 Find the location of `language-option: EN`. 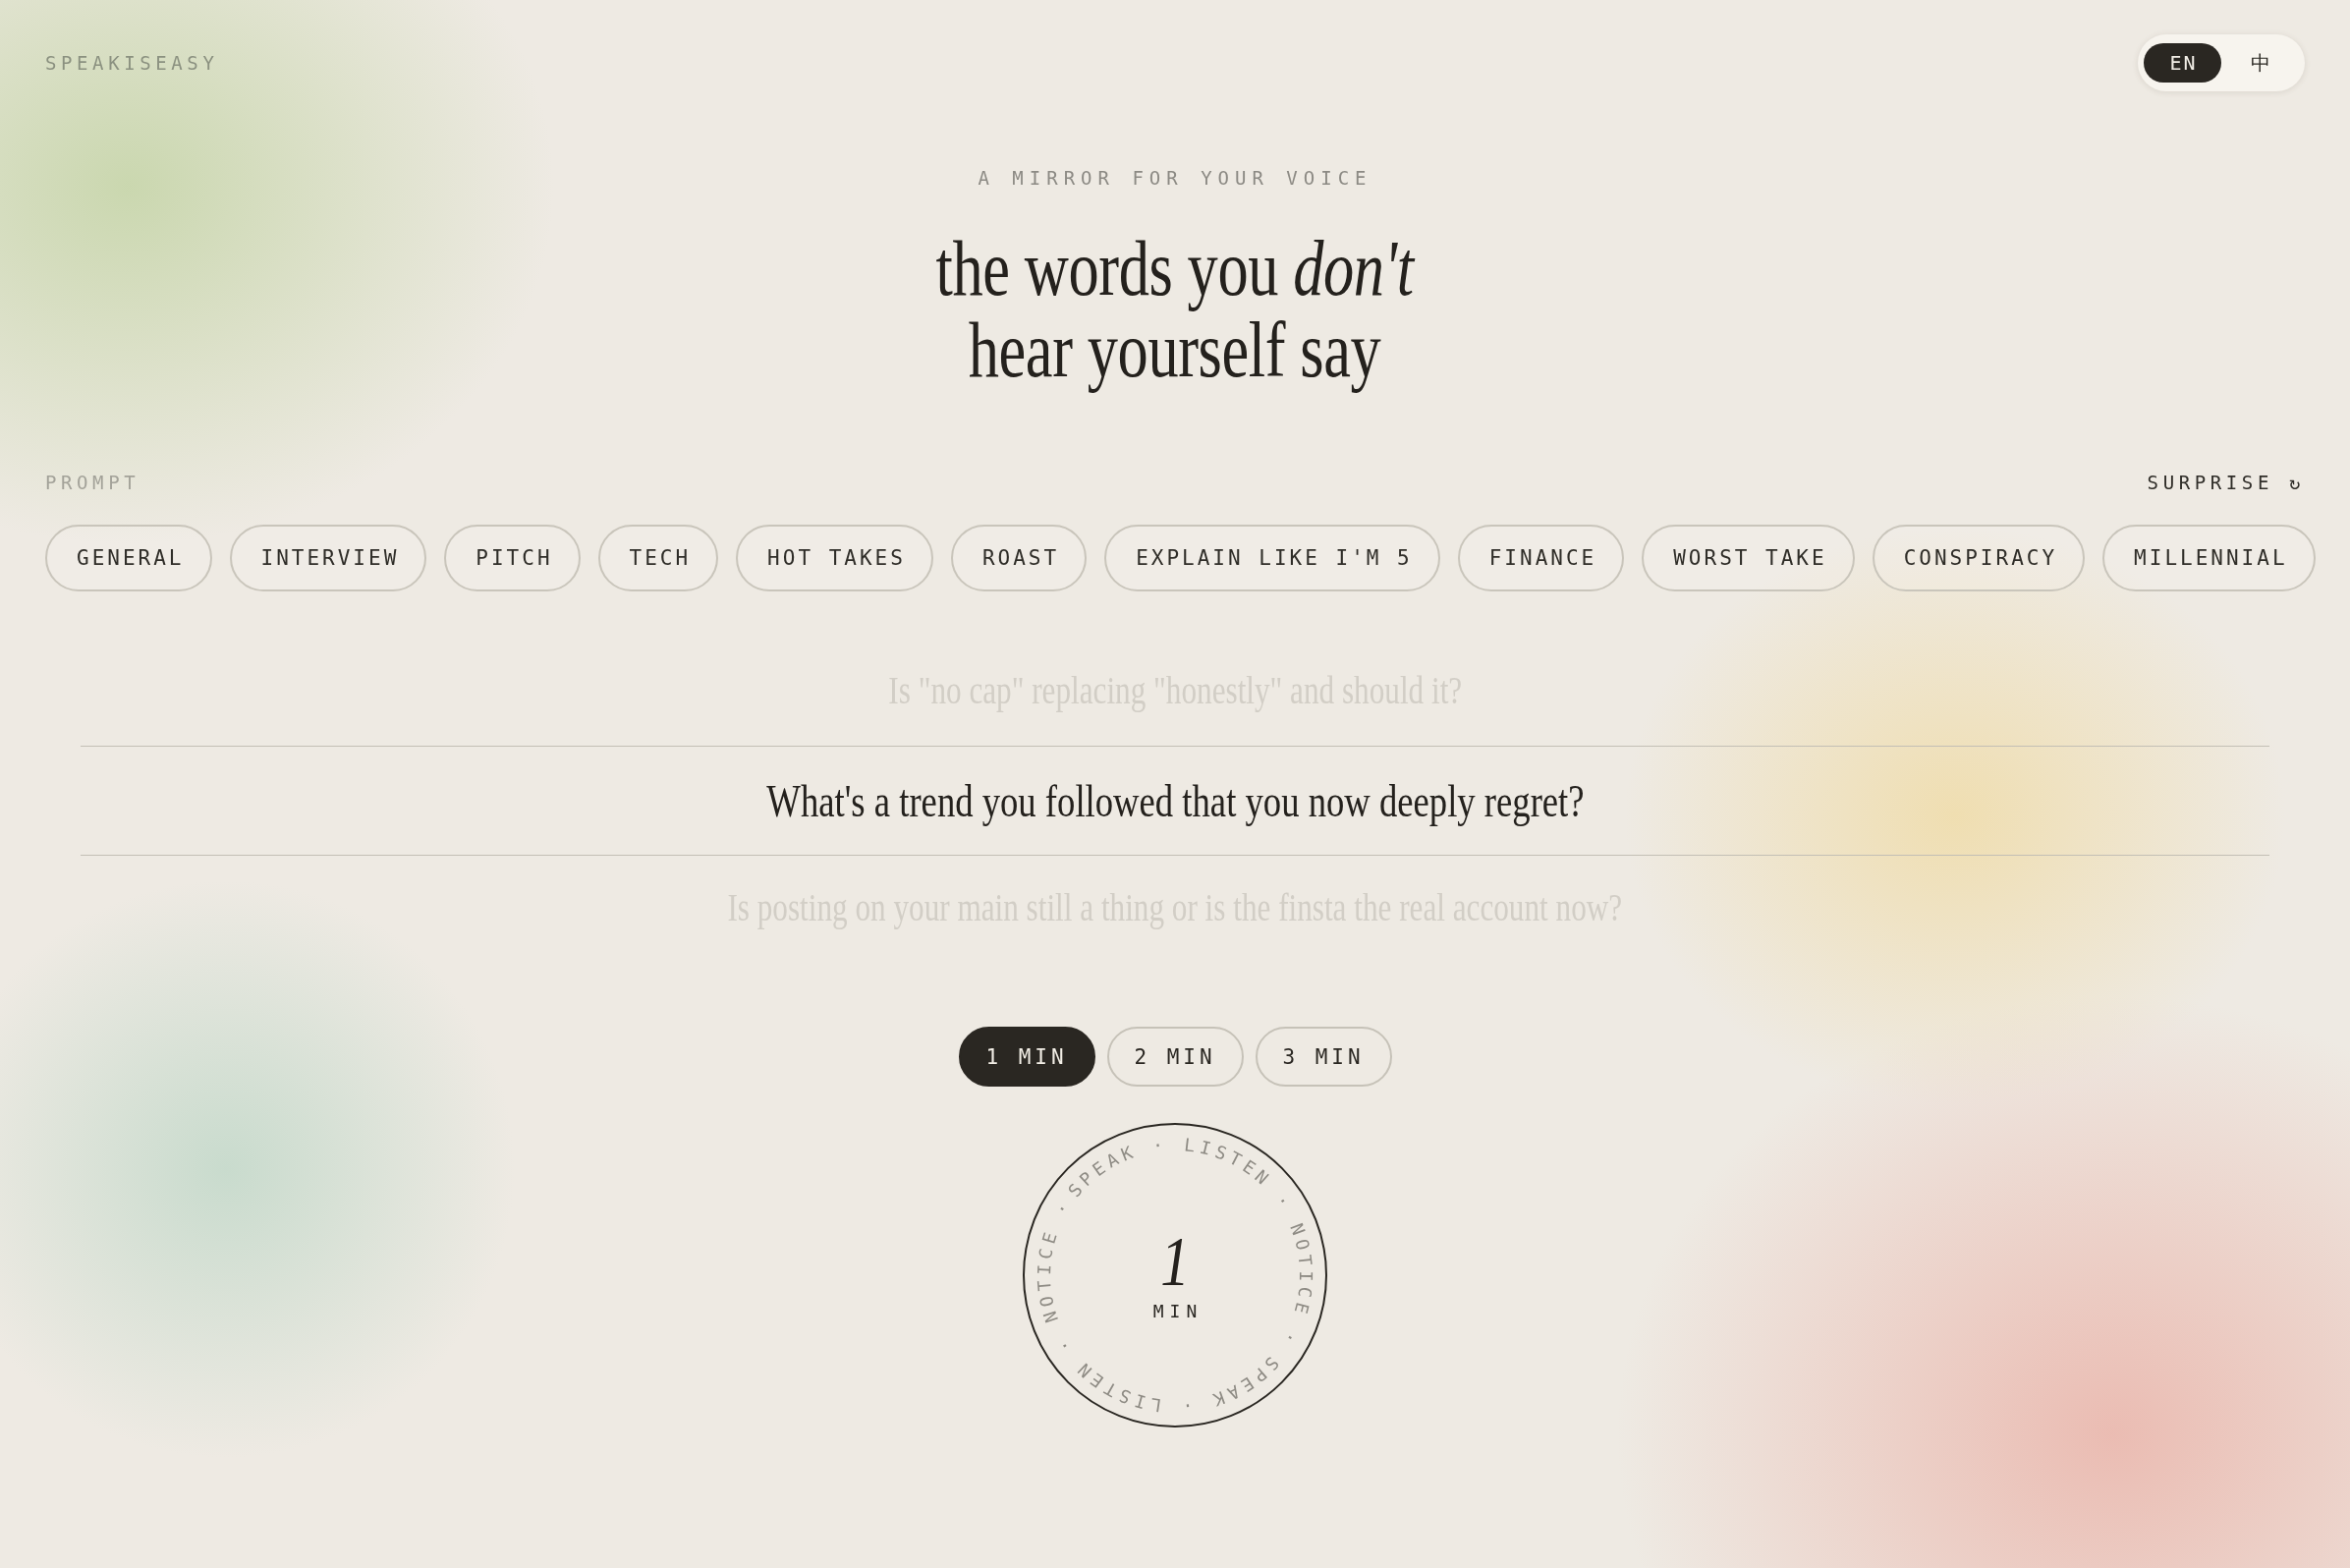

language-option: EN is located at coordinates (2182, 63).